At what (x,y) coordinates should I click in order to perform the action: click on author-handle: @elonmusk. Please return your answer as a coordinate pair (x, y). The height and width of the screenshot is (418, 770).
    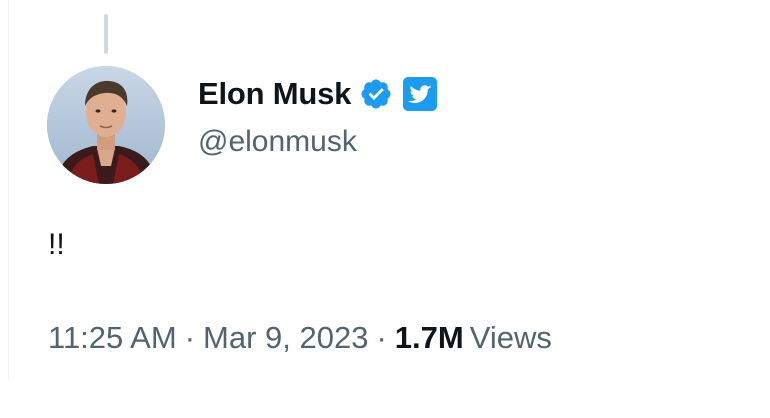
    Looking at the image, I should click on (277, 142).